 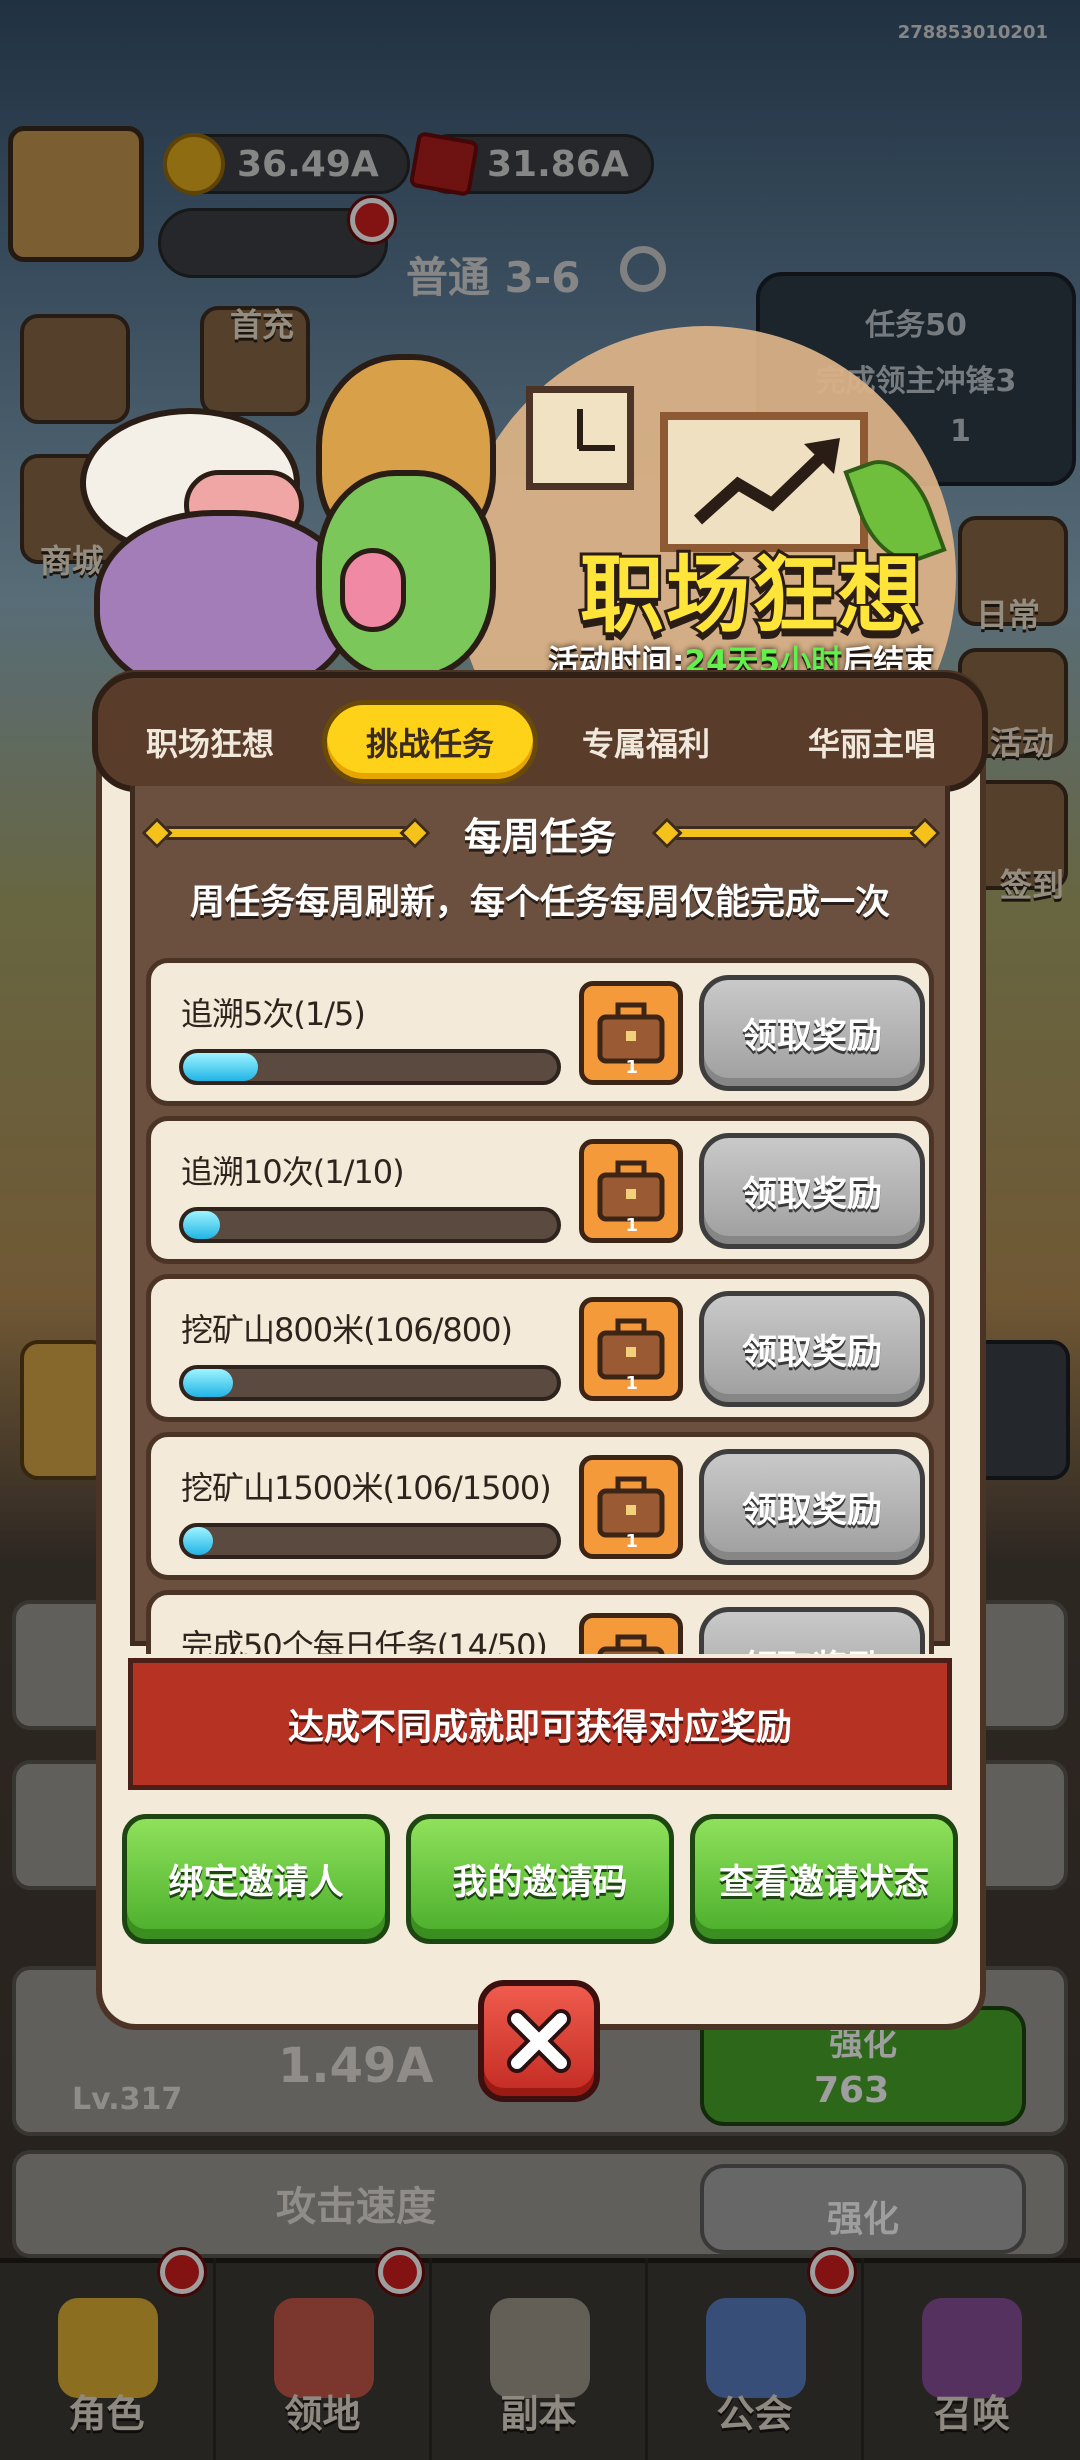 I want to click on close-icon, so click(x=539, y=2041).